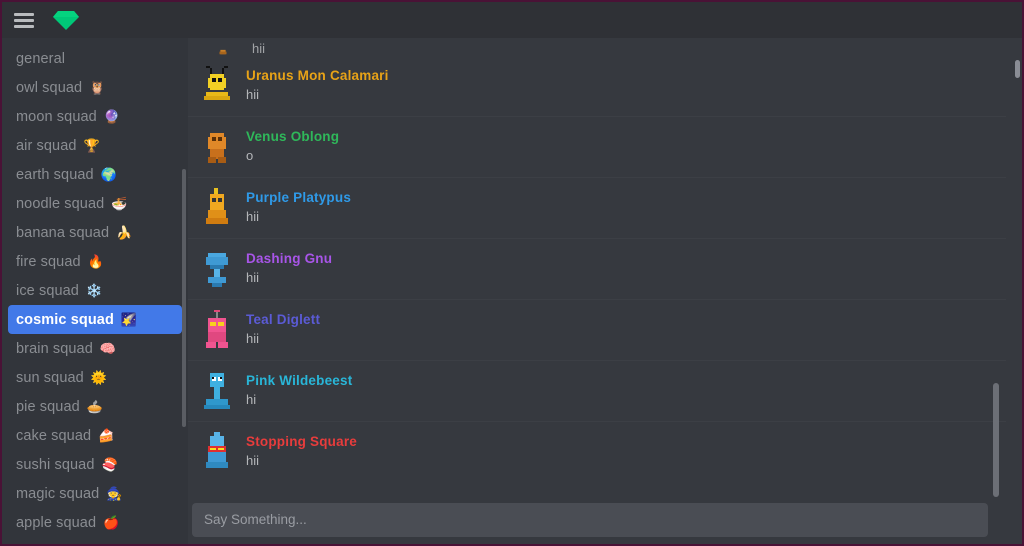 This screenshot has width=1024, height=546. Describe the element at coordinates (55, 464) in the screenshot. I see `sidebar-item-label: sushi squad` at that location.